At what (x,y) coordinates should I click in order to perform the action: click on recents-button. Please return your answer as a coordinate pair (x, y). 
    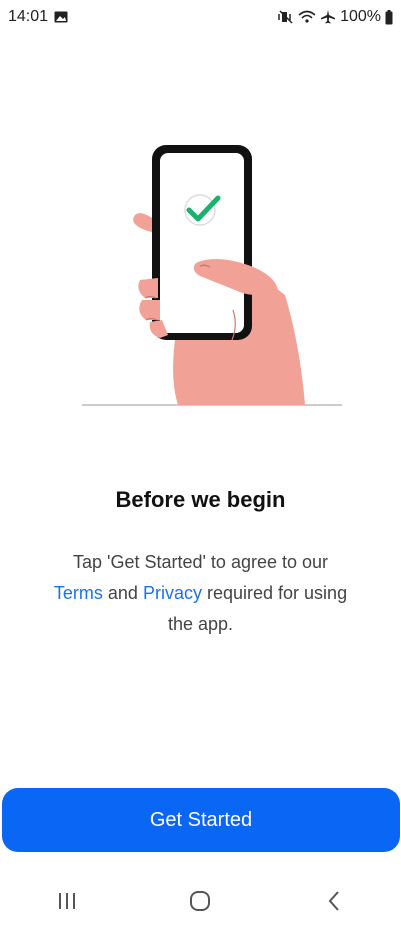
    Looking at the image, I should click on (67, 903).